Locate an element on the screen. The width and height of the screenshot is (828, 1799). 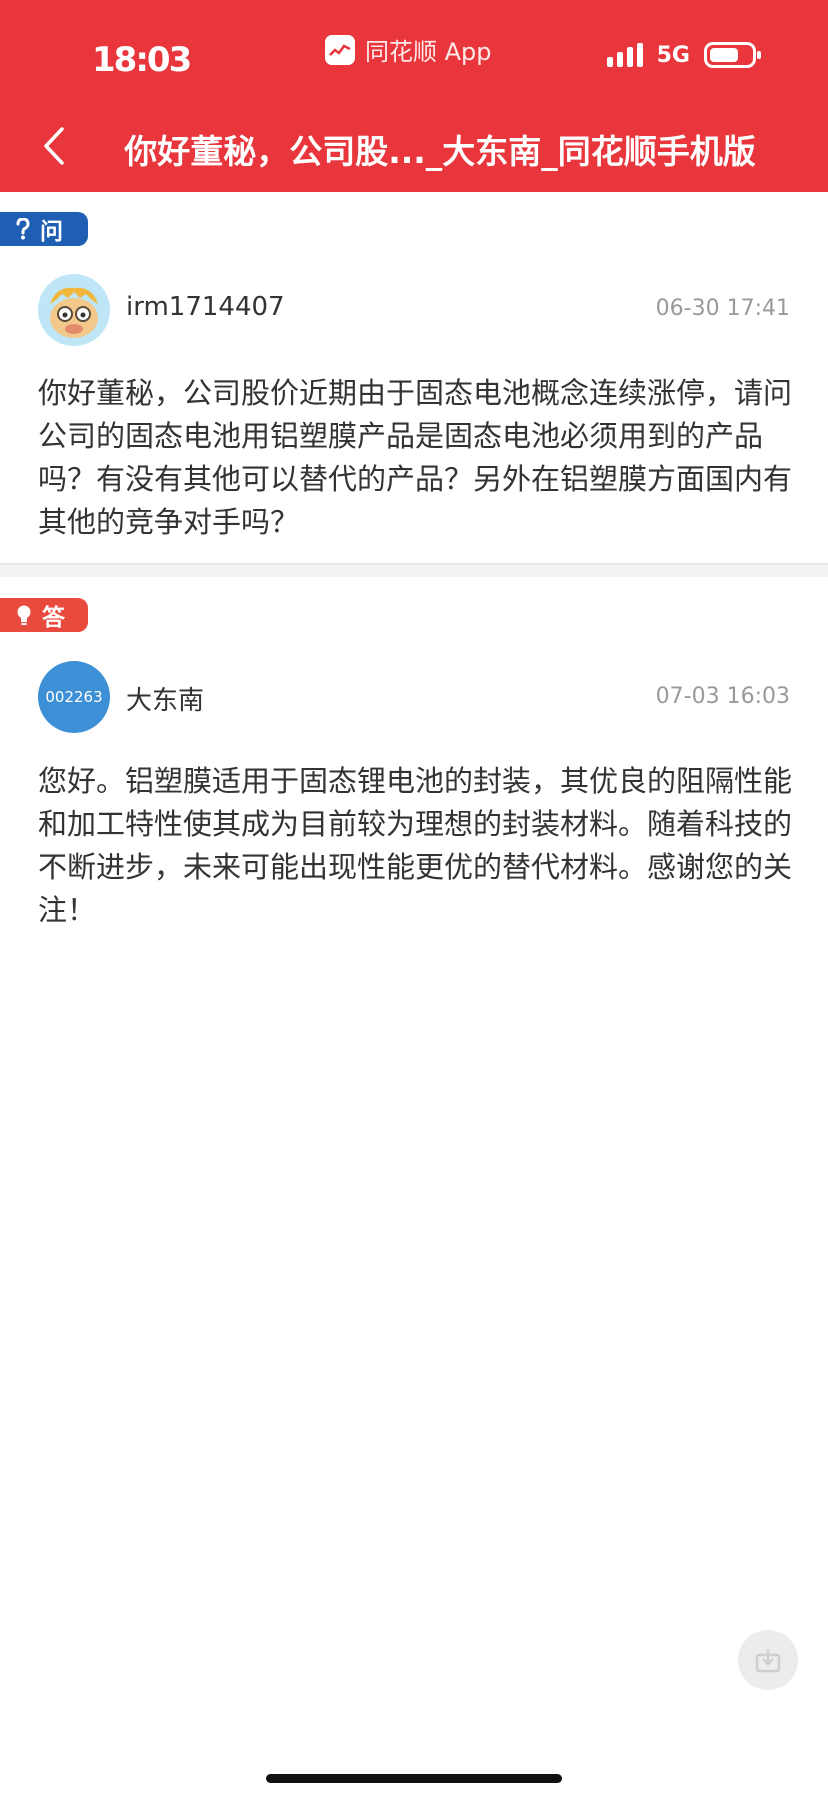
question-username: irm1714407 is located at coordinates (205, 307).